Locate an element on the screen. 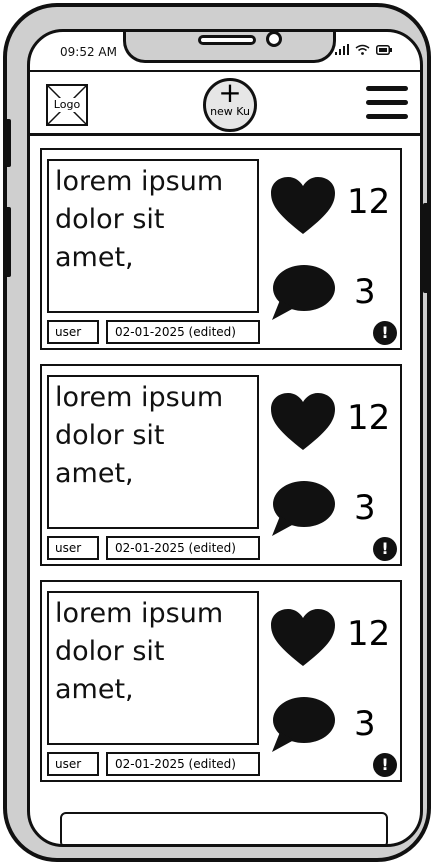  new-ku-button: + new Ku is located at coordinates (230, 105).